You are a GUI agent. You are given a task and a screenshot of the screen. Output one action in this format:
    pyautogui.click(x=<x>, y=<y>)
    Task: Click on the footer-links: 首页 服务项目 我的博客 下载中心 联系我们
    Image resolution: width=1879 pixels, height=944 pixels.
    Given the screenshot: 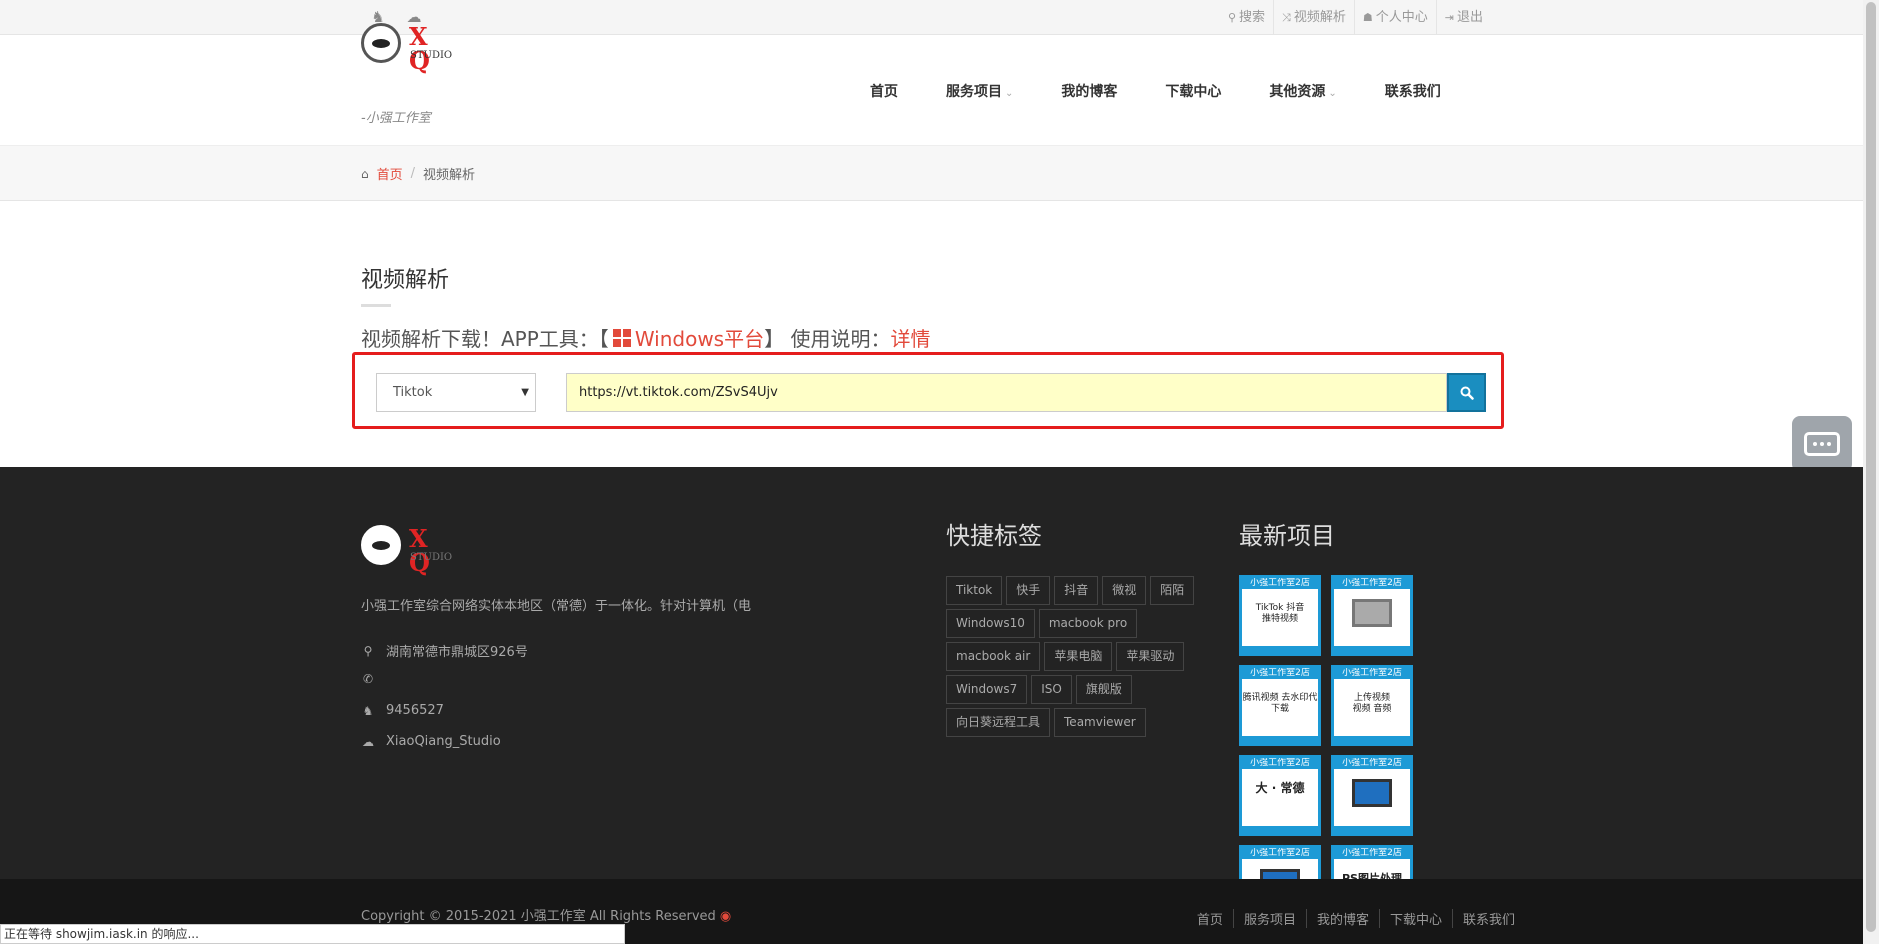 What is the action you would take?
    pyautogui.click(x=1356, y=918)
    